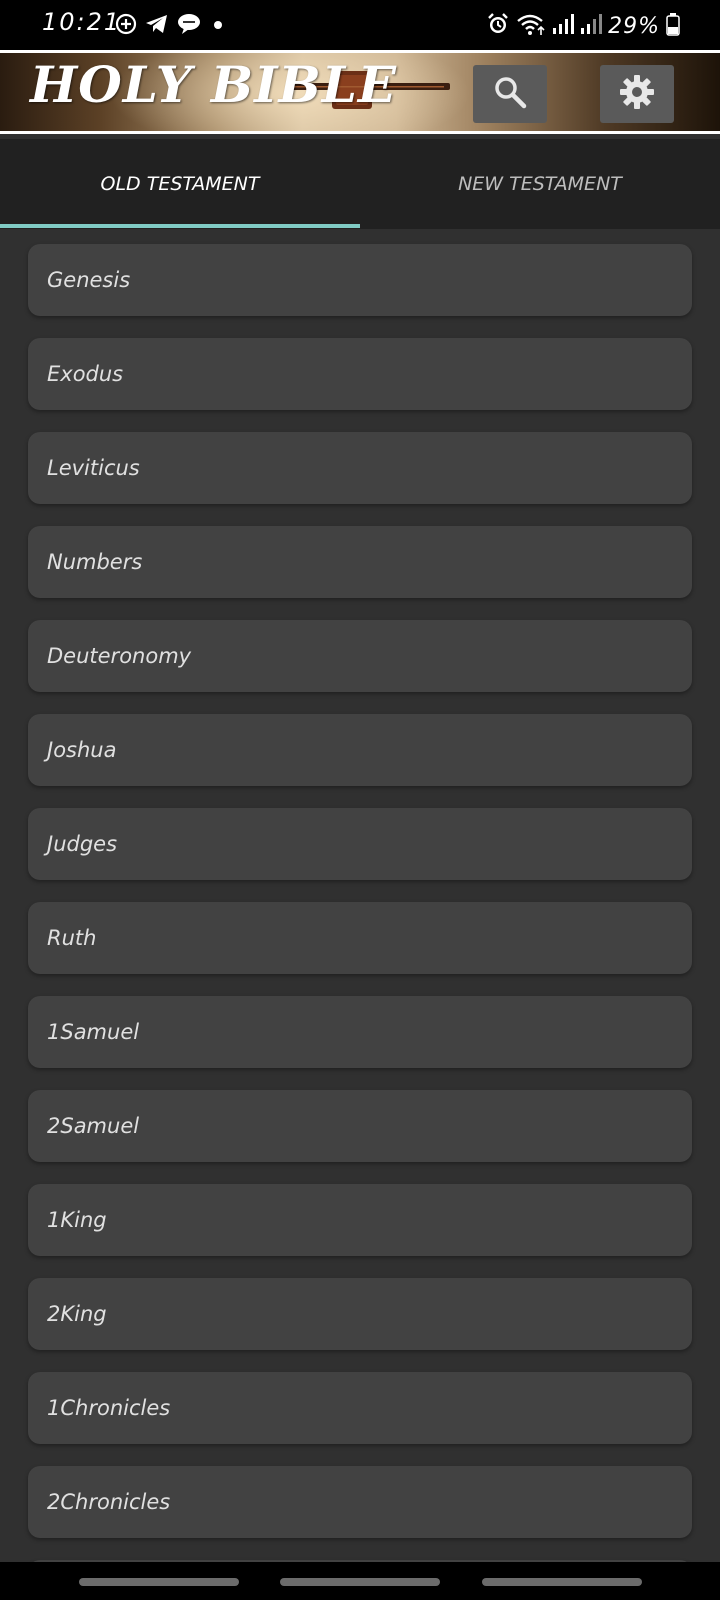 This screenshot has width=720, height=1600. I want to click on nav-recents-handle, so click(159, 1582).